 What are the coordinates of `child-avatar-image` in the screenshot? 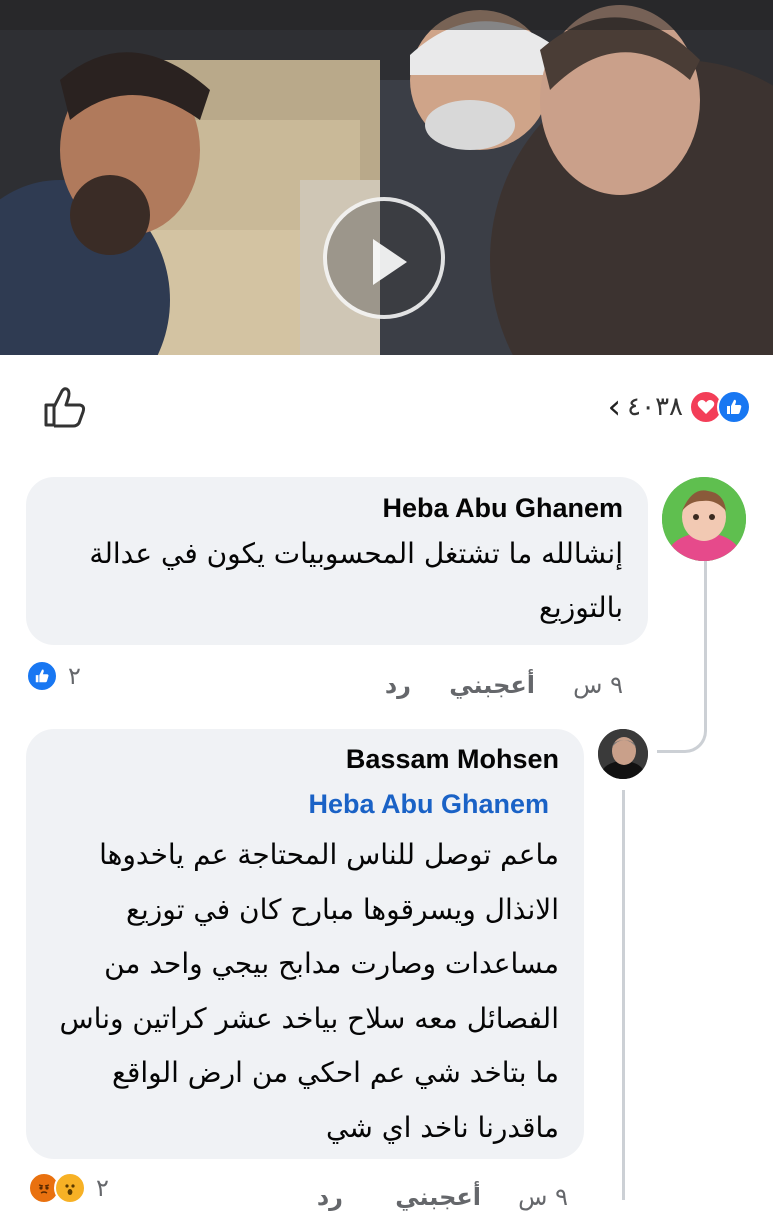 It's located at (704, 519).